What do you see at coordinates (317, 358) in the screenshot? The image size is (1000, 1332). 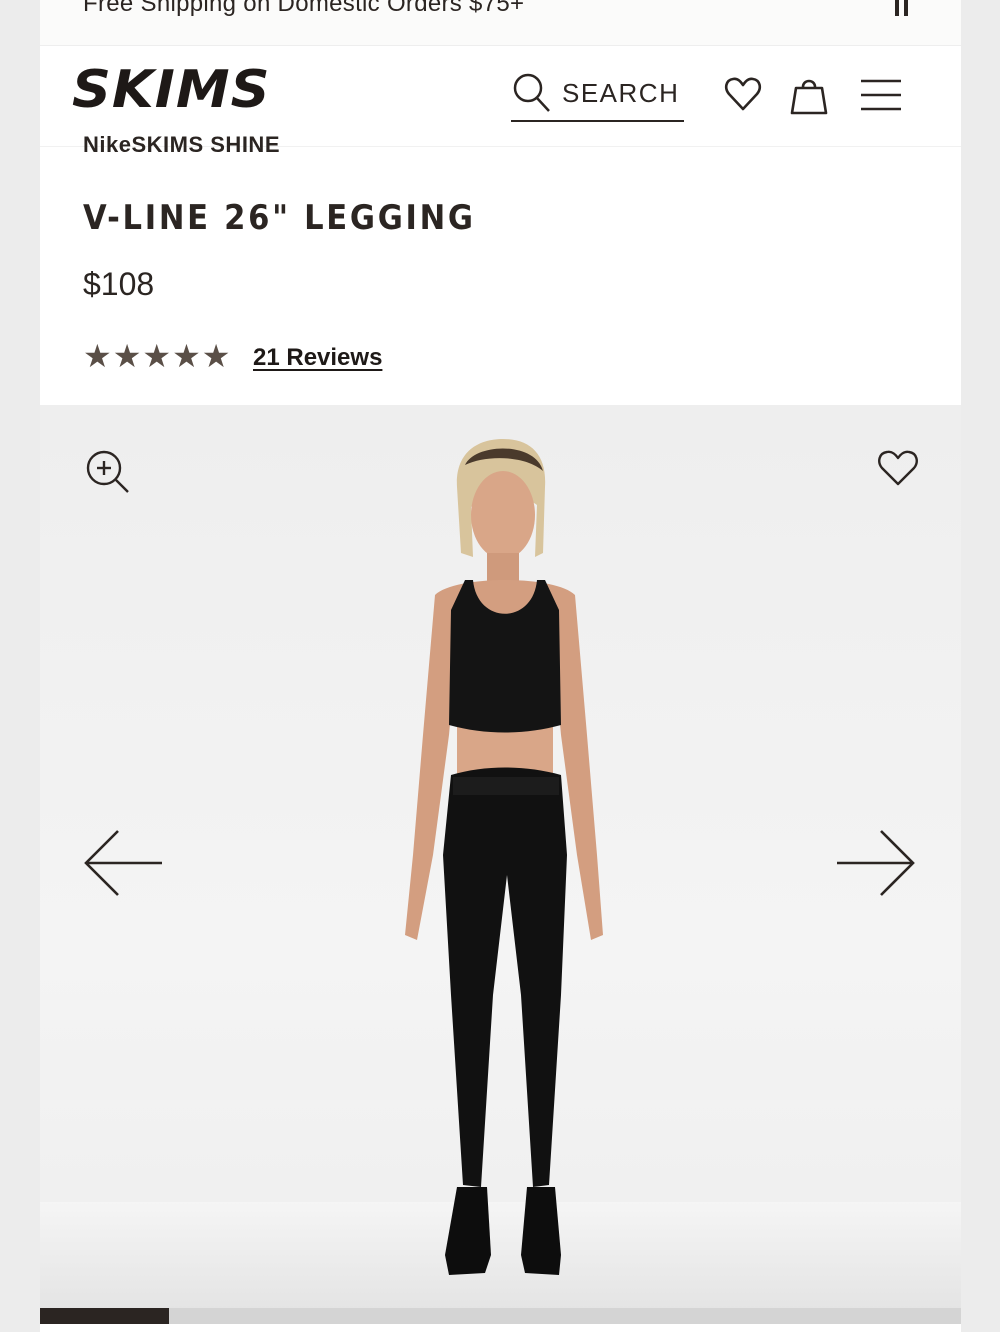 I see `reviews-link: 21 Reviews` at bounding box center [317, 358].